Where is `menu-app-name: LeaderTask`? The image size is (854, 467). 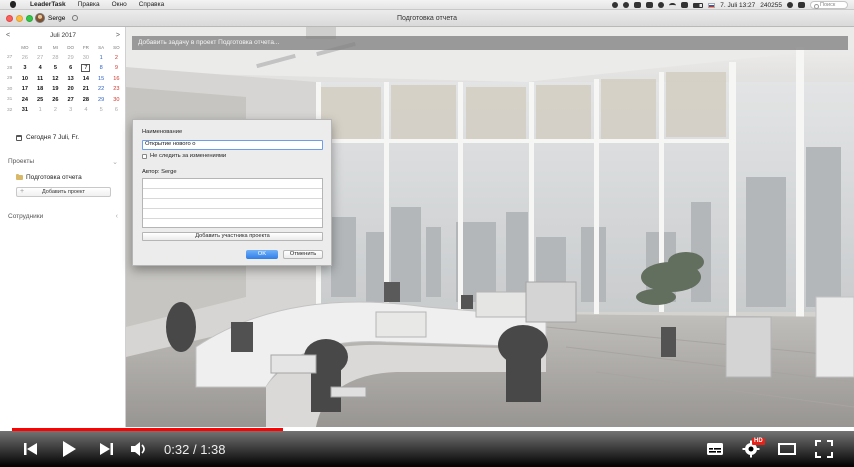
menu-app-name: LeaderTask is located at coordinates (48, 4).